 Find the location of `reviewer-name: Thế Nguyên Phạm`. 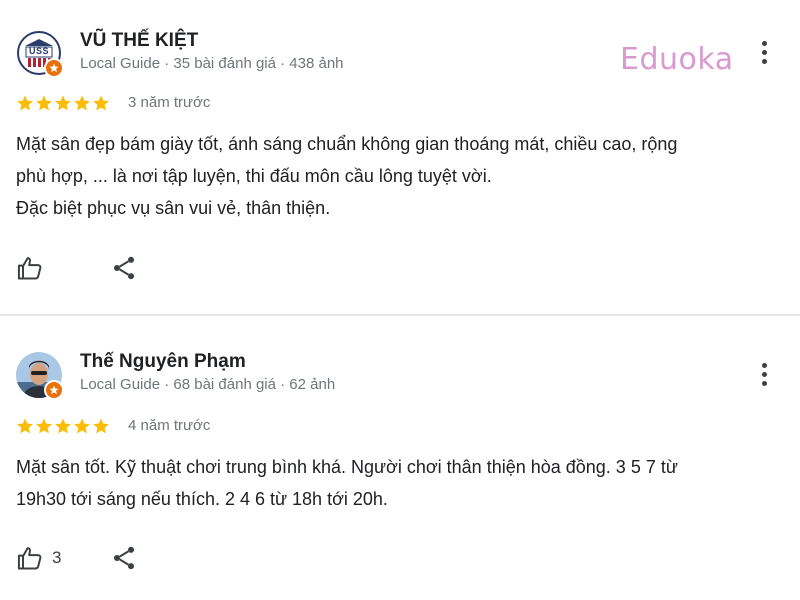

reviewer-name: Thế Nguyên Phạm is located at coordinates (163, 362).